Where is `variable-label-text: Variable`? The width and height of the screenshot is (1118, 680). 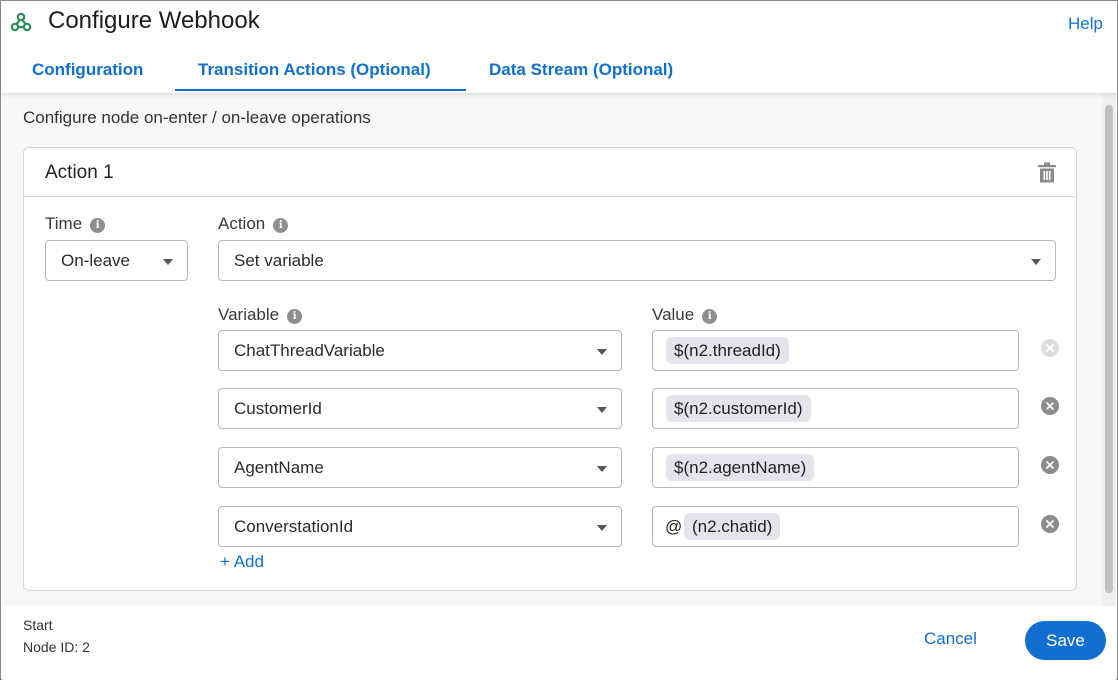
variable-label-text: Variable is located at coordinates (249, 314).